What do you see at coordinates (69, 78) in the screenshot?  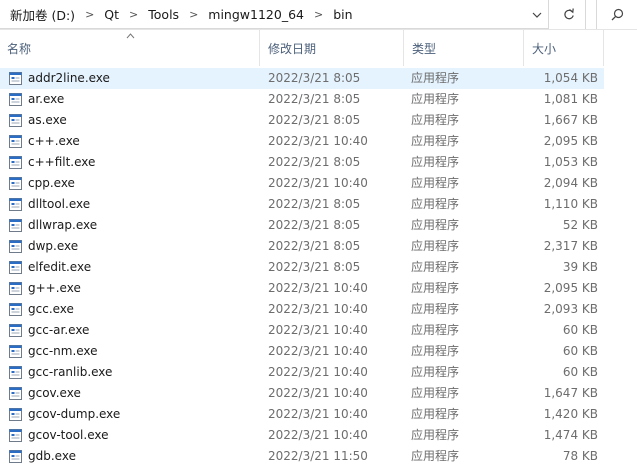 I see `file-name: addr2line.exe` at bounding box center [69, 78].